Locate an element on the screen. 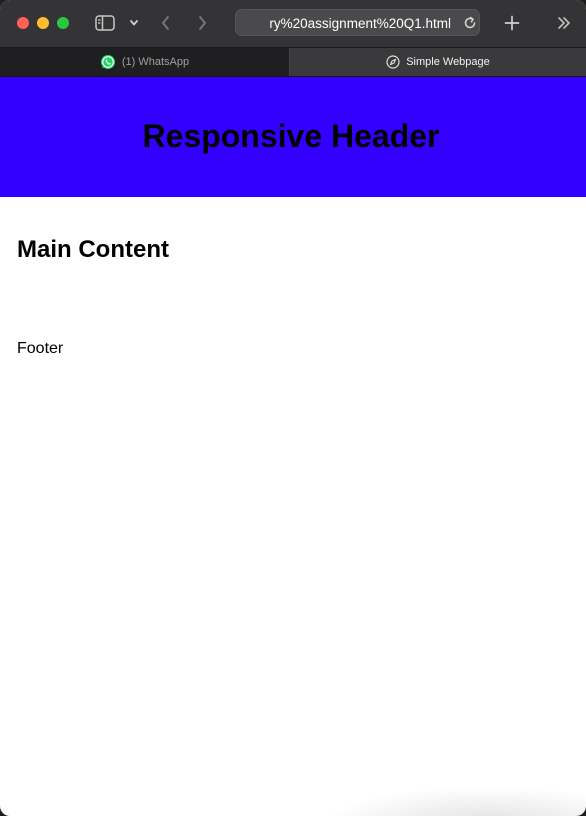 The width and height of the screenshot is (586, 816). more-chevrons-icon is located at coordinates (564, 23).